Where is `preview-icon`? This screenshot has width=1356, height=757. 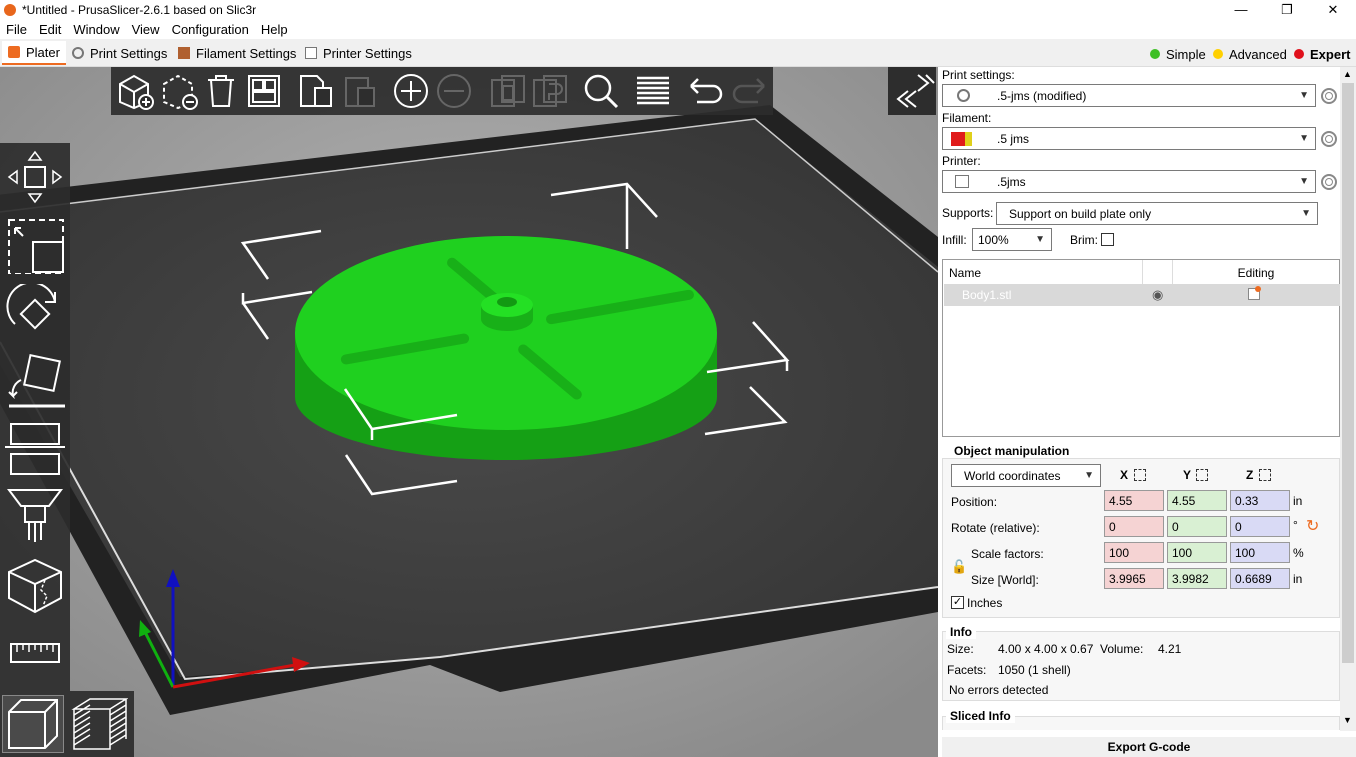
preview-icon is located at coordinates (99, 724).